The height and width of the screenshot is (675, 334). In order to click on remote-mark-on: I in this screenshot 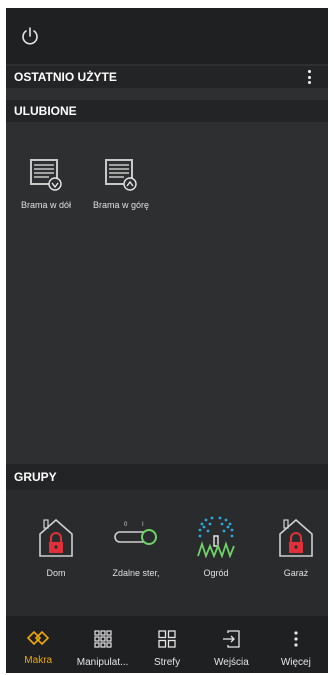, I will do `click(143, 525)`.